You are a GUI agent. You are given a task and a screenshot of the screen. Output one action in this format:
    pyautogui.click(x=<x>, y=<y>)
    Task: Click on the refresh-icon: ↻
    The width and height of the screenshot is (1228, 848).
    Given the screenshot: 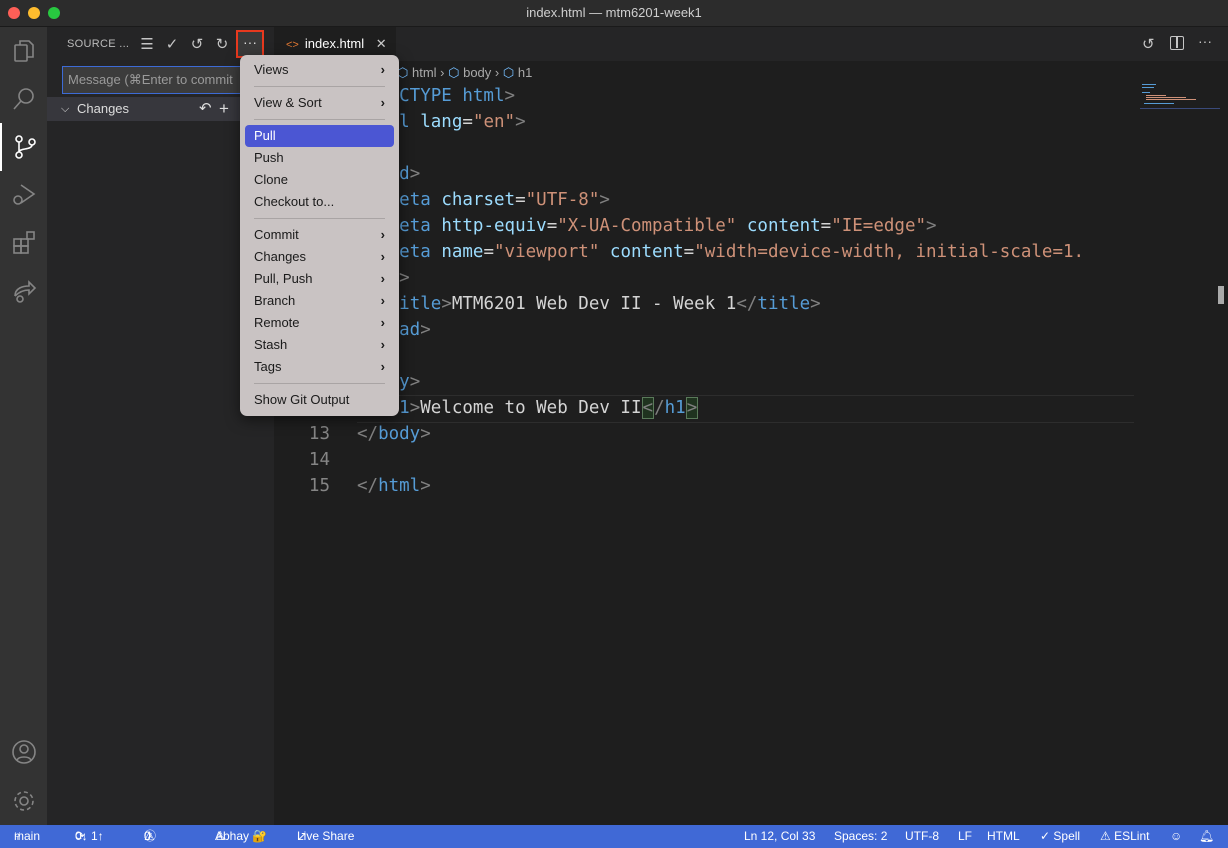 What is the action you would take?
    pyautogui.click(x=222, y=45)
    